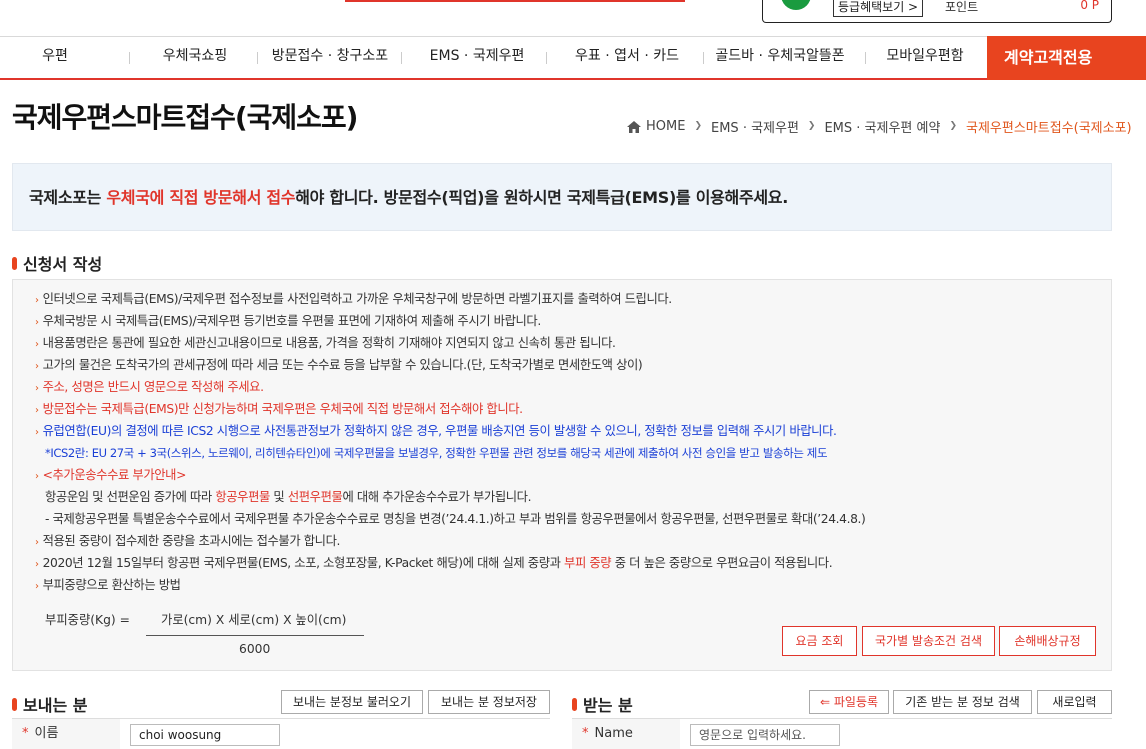 The width and height of the screenshot is (1146, 749). I want to click on country-condition-search-button: 국가별 발송조건 검색, so click(928, 641).